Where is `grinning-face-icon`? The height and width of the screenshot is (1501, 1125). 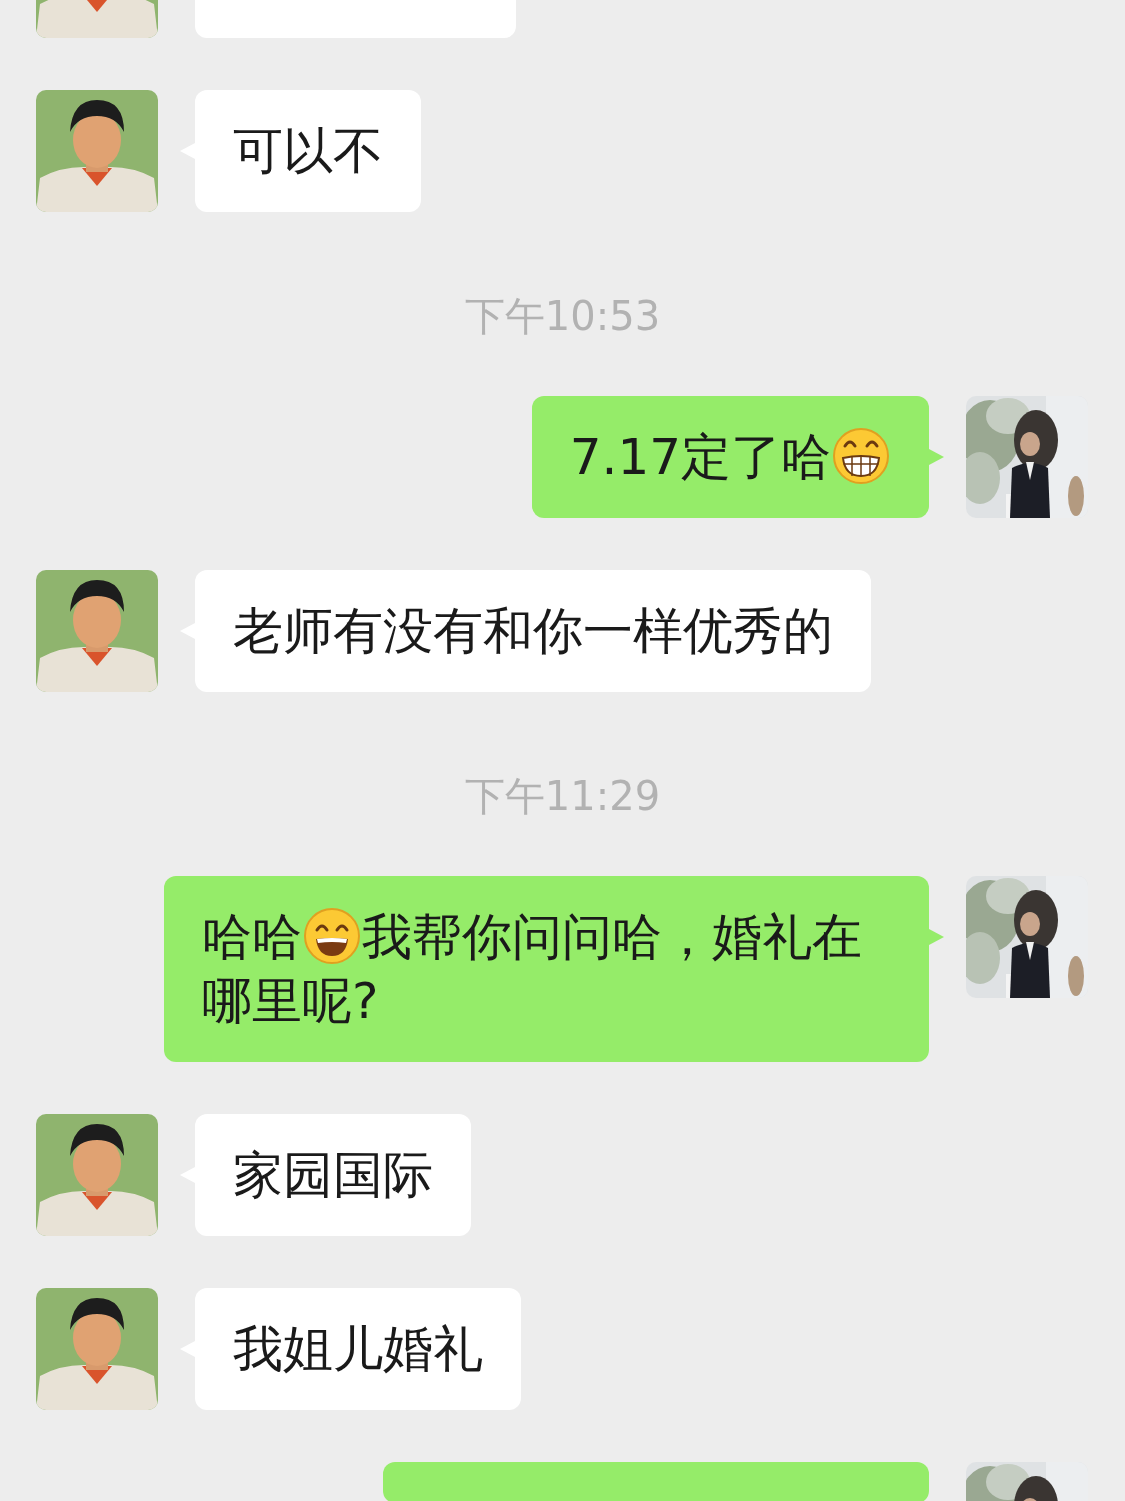 grinning-face-icon is located at coordinates (861, 456).